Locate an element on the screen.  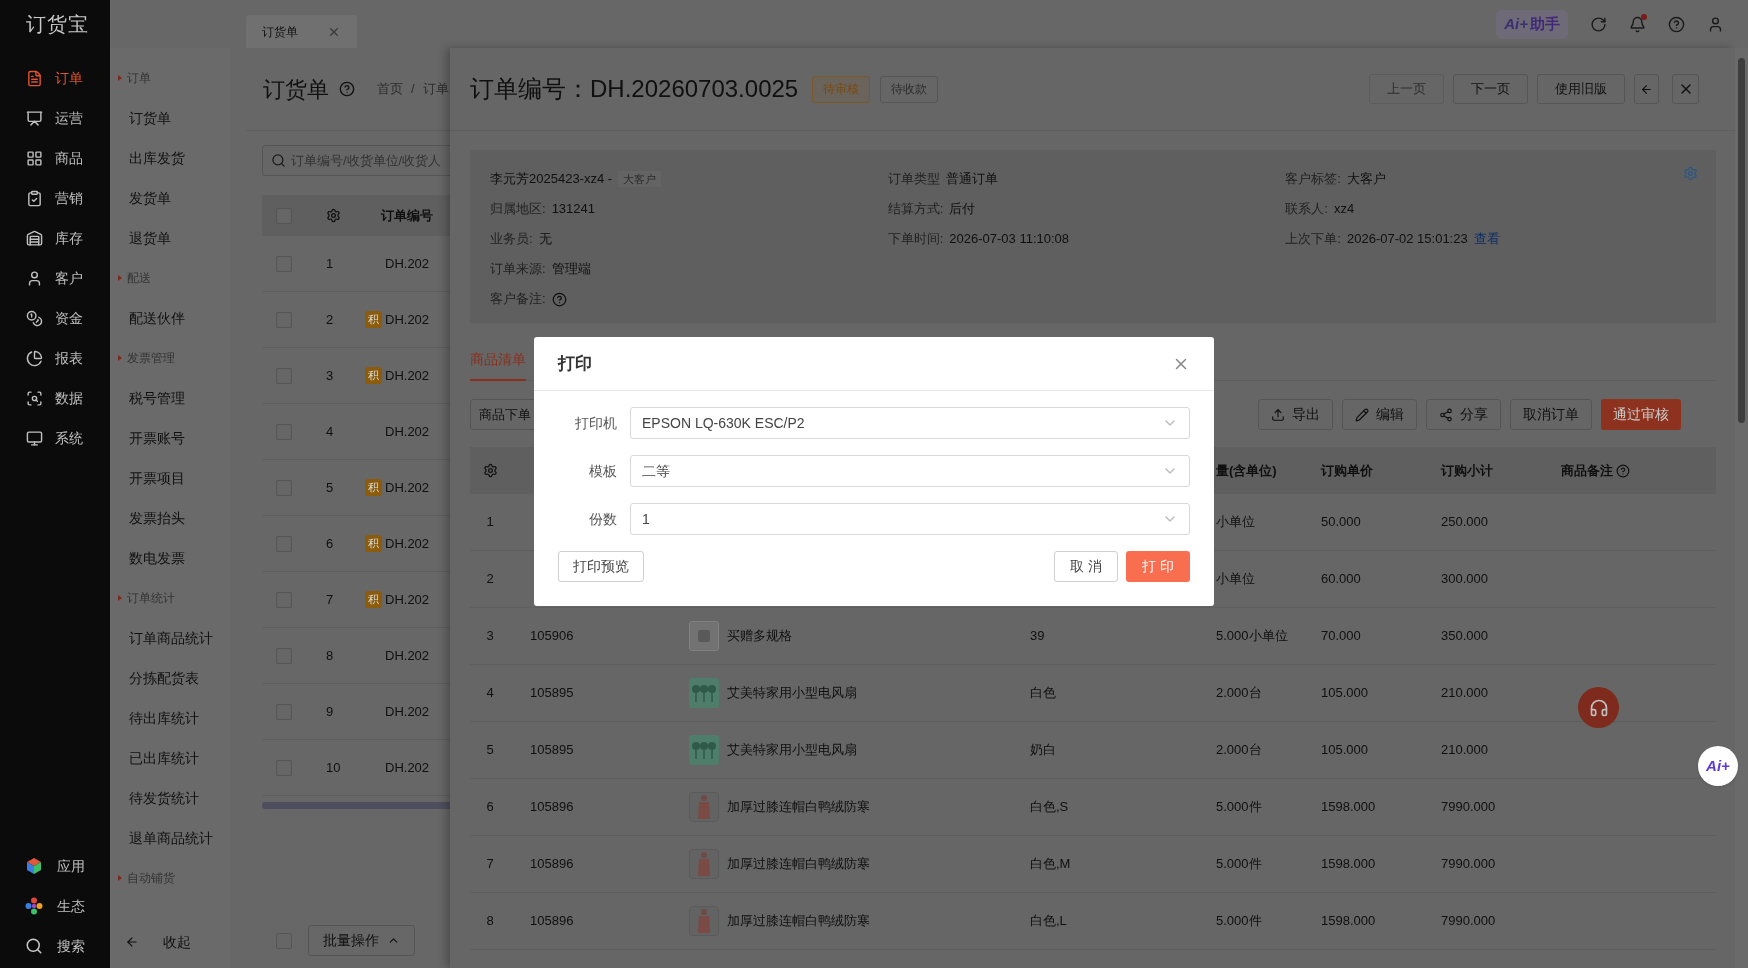
submenu-item: 开票项目 is located at coordinates (170, 478).